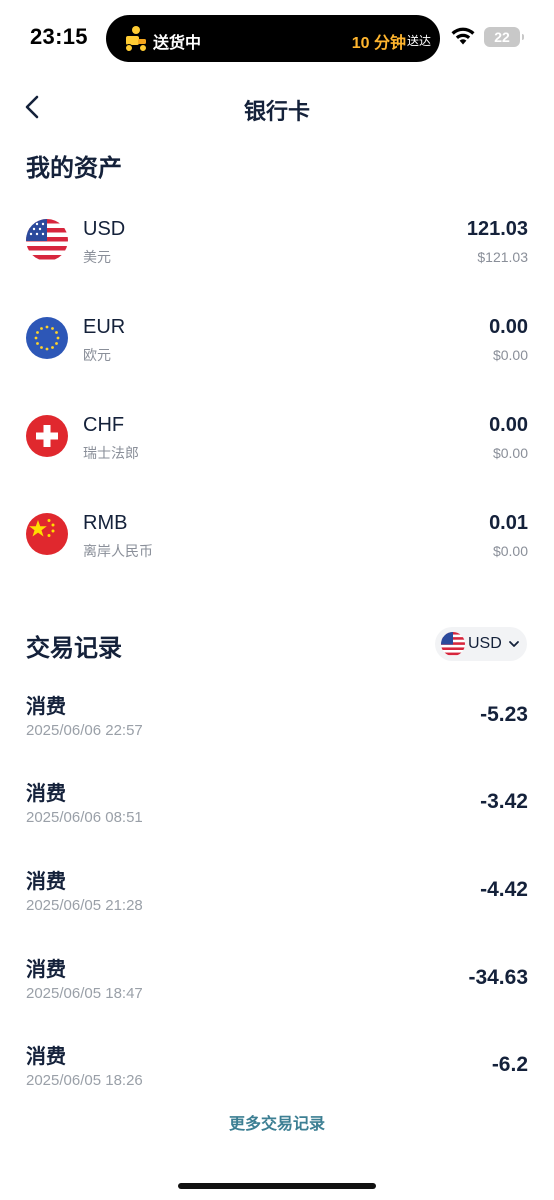 The height and width of the screenshot is (1200, 554). I want to click on transaction-amount: -34.63, so click(498, 977).